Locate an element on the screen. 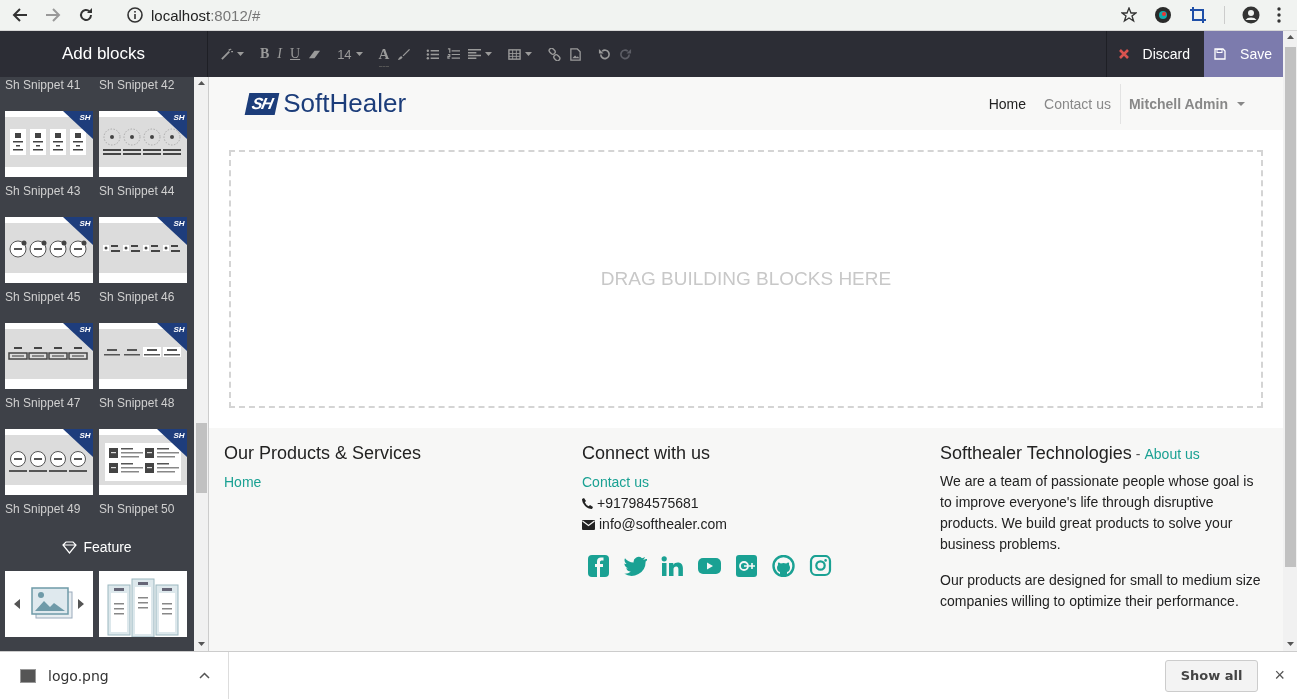 Image resolution: width=1297 pixels, height=699 pixels. show-all-button: Show all is located at coordinates (1211, 675).